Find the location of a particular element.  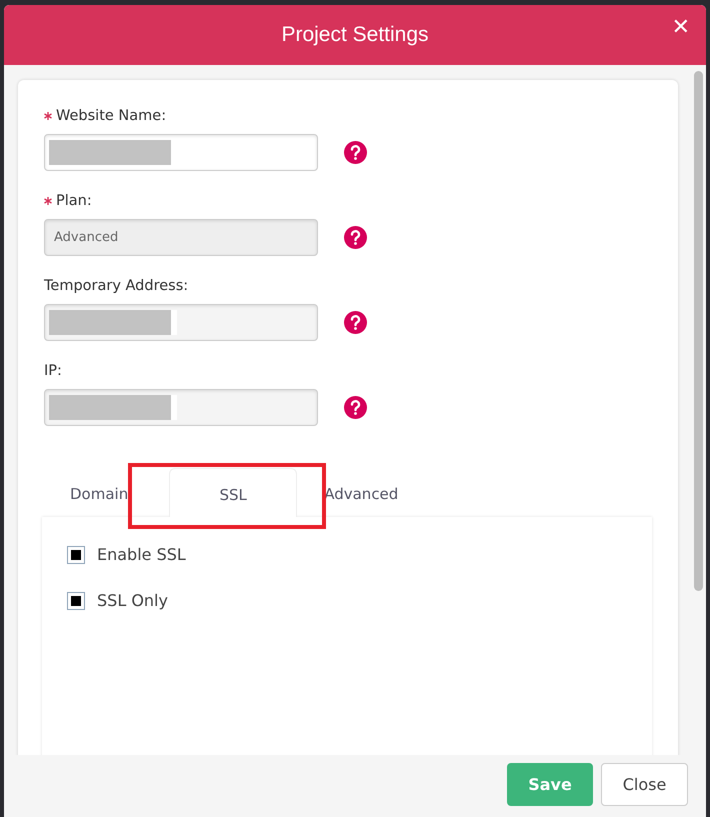

tab: Domain is located at coordinates (99, 492).